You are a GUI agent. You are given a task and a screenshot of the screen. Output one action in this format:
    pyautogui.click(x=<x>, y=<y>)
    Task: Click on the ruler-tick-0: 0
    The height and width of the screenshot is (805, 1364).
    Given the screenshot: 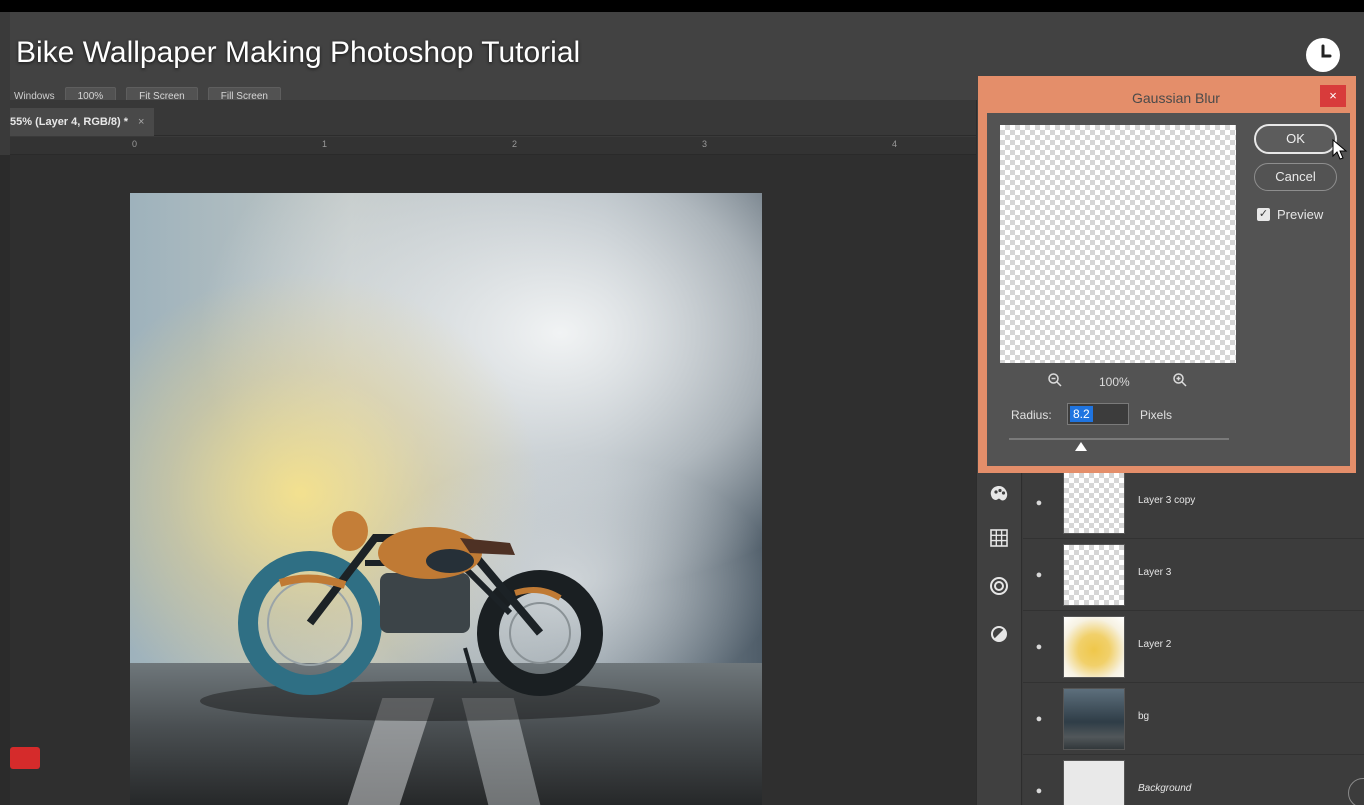 What is the action you would take?
    pyautogui.click(x=135, y=144)
    